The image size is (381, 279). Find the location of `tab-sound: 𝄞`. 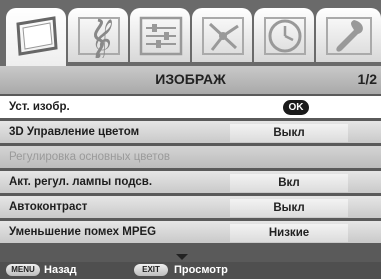

tab-sound: 𝄞 is located at coordinates (98, 35).